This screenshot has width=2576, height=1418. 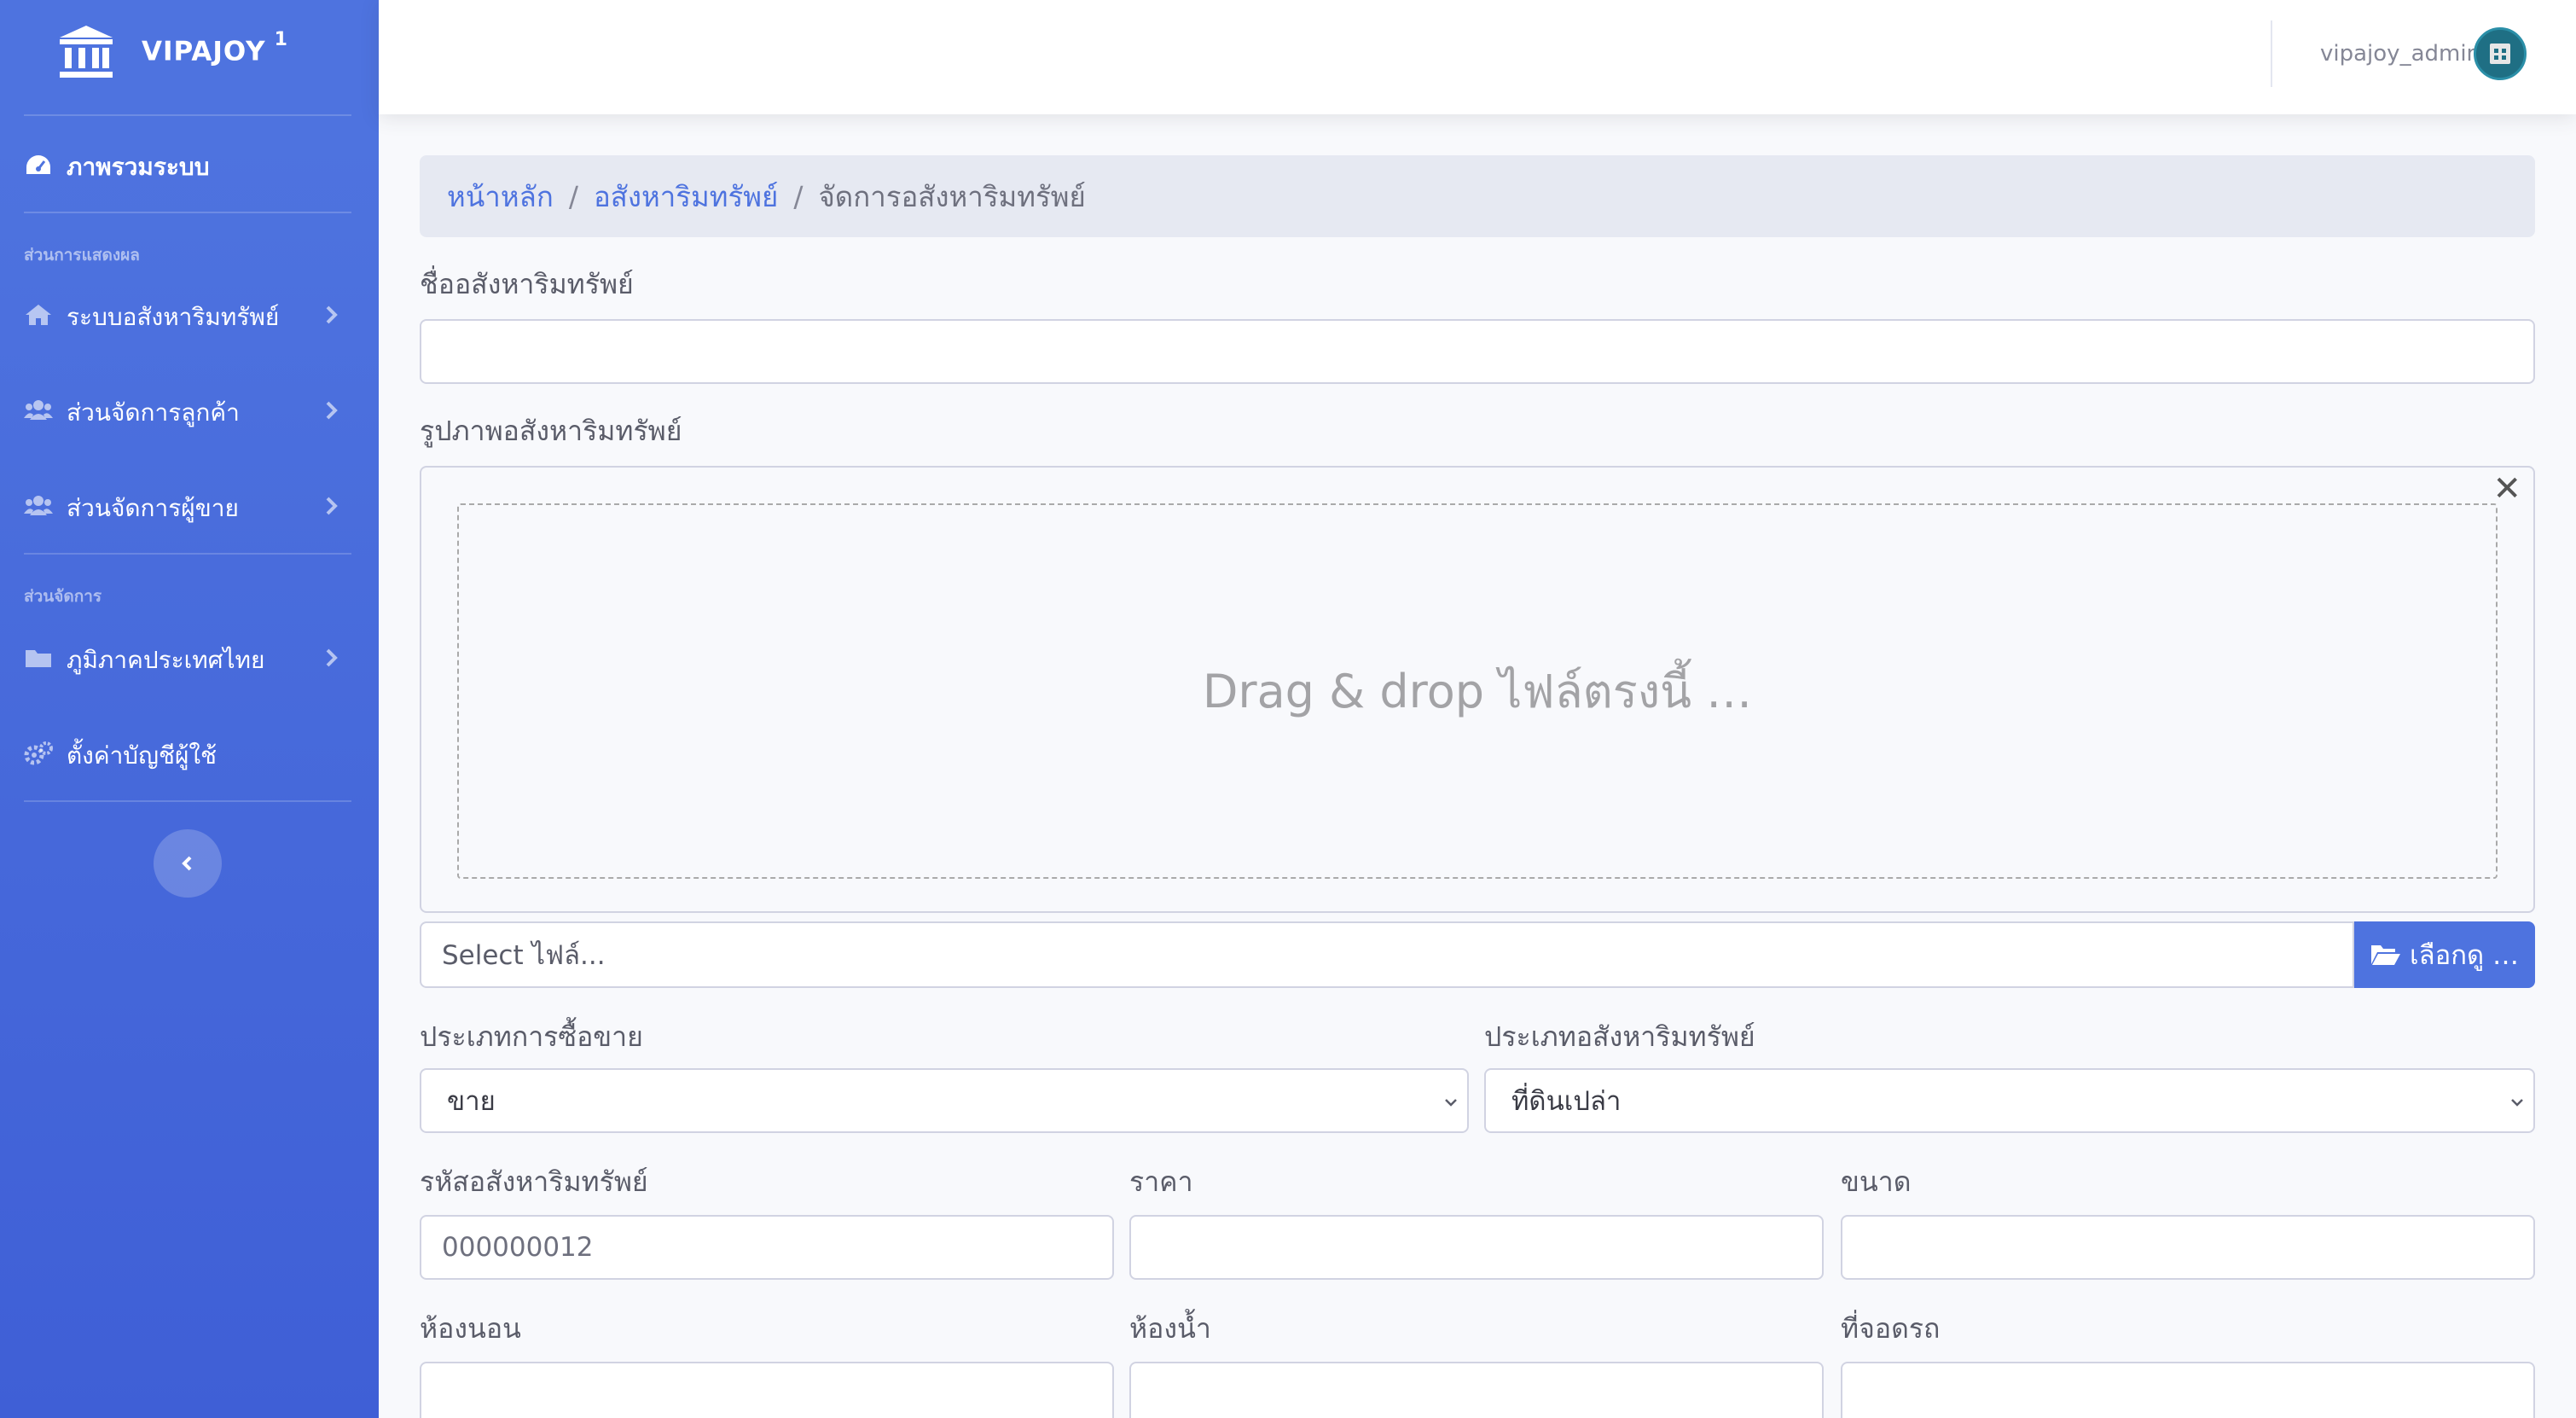 I want to click on bathroom-input, so click(x=1476, y=1390).